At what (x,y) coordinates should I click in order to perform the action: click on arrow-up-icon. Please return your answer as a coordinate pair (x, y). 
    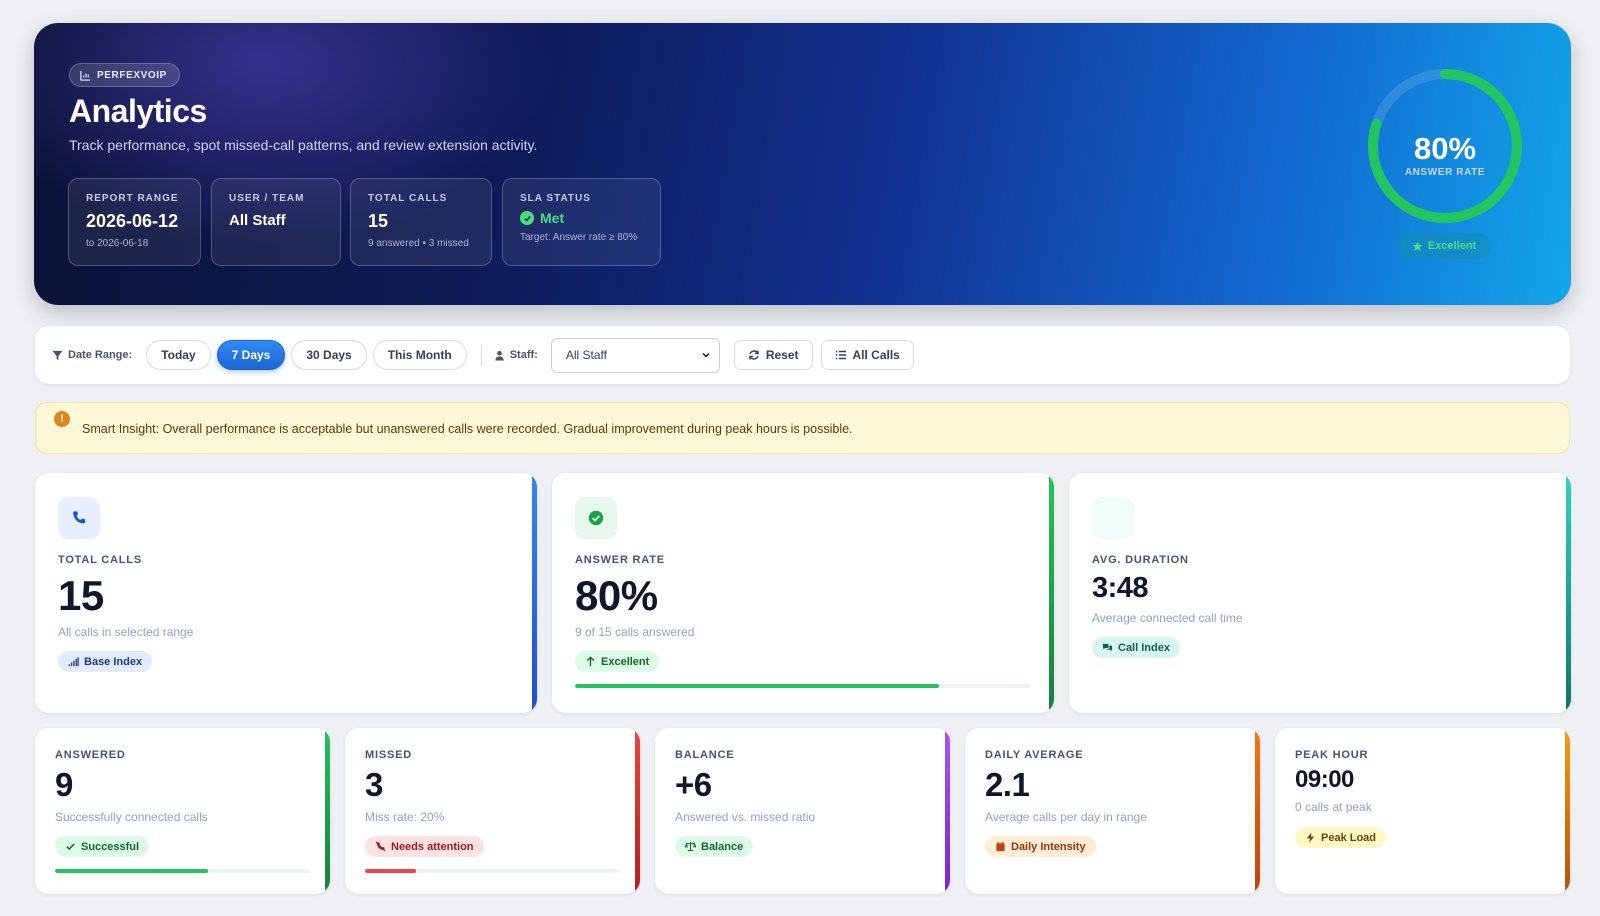
    Looking at the image, I should click on (590, 661).